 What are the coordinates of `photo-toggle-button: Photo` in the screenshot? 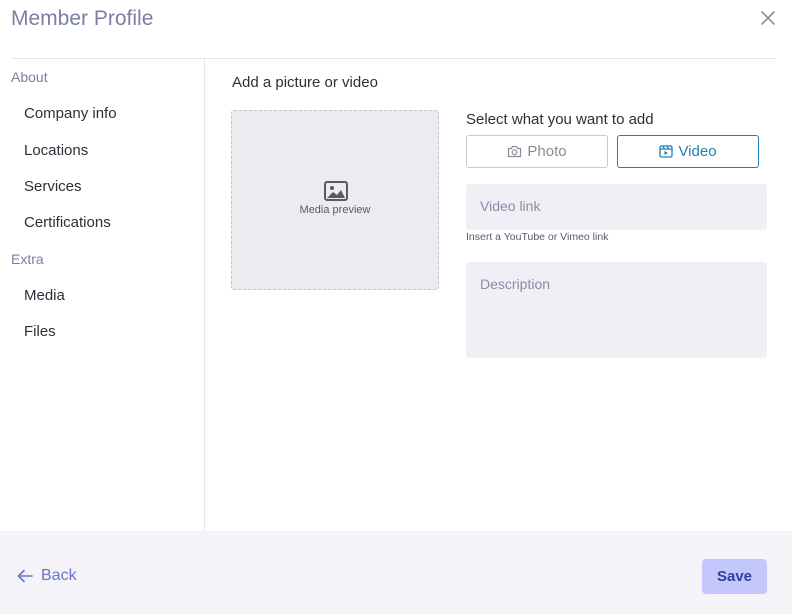 It's located at (537, 151).